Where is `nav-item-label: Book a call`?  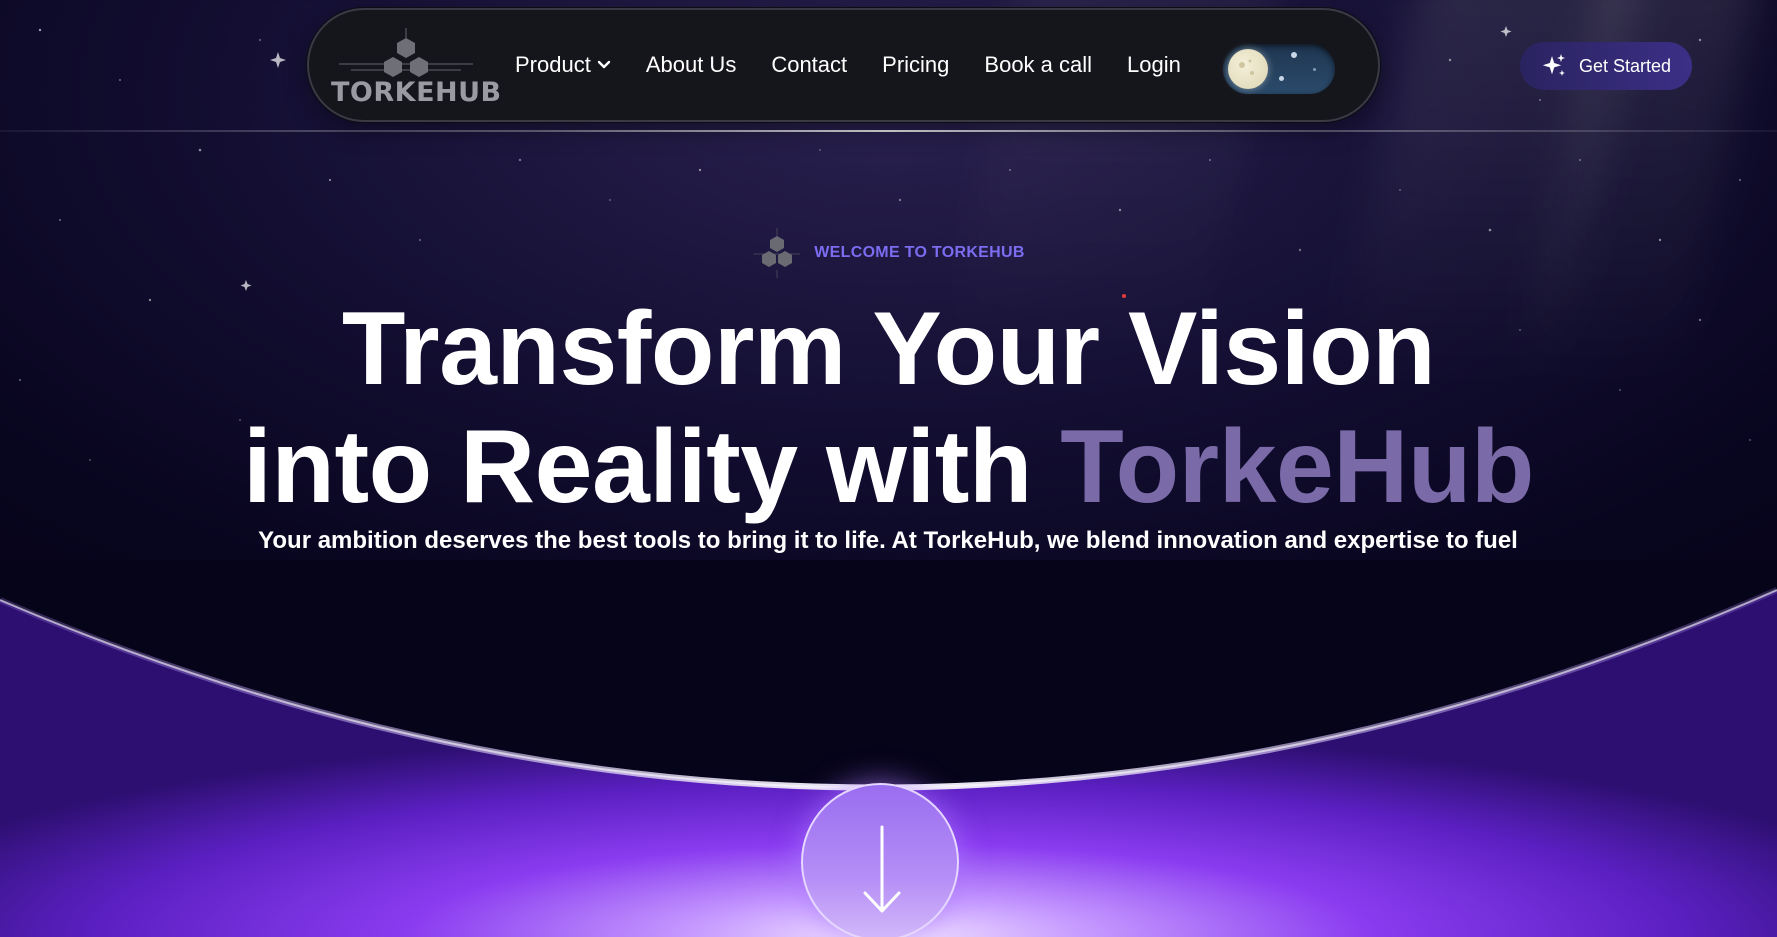
nav-item-label: Book a call is located at coordinates (1038, 64).